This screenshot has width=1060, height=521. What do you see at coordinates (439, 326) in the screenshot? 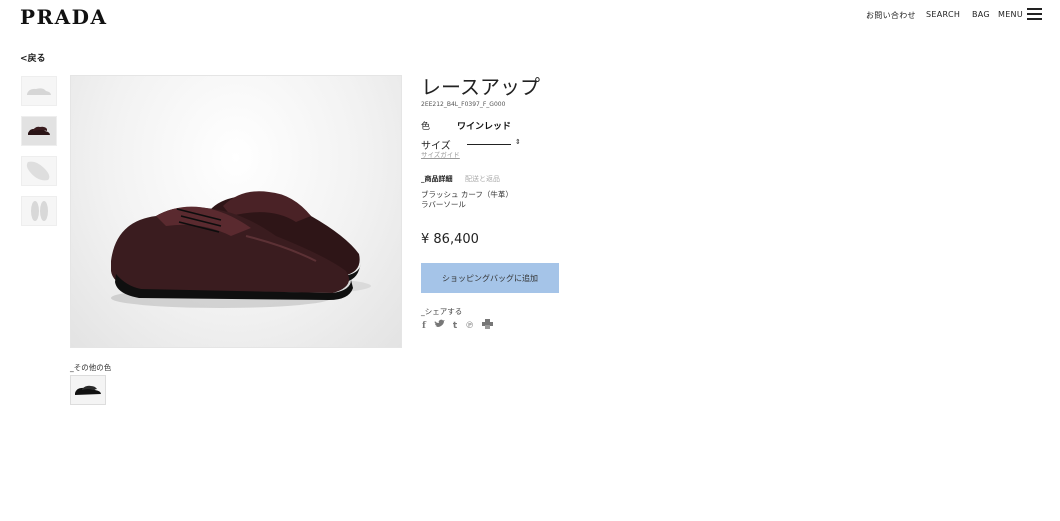
I see `twitter-icon` at bounding box center [439, 326].